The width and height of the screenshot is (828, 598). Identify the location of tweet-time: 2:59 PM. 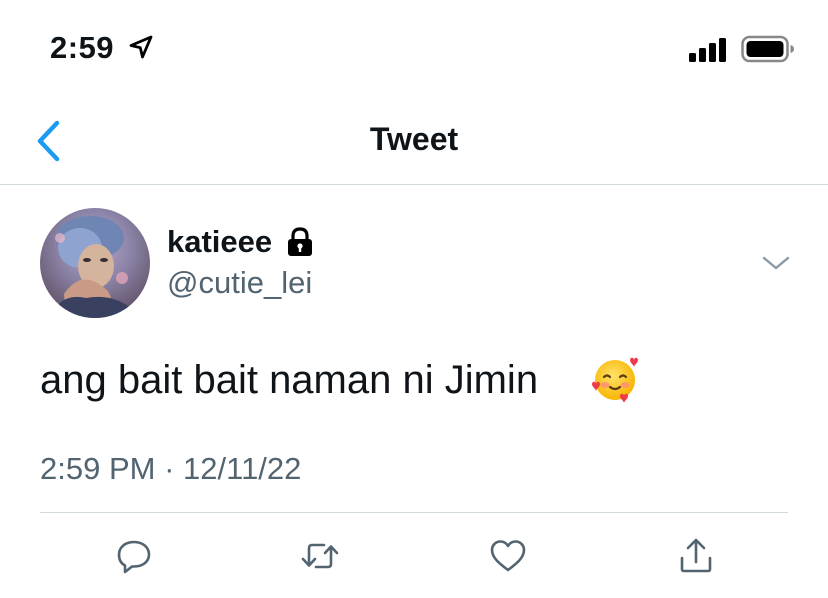
(97, 468).